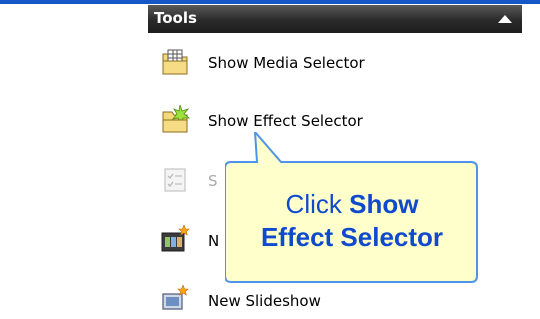 This screenshot has height=319, width=540. Describe the element at coordinates (175, 297) in the screenshot. I see `slideshow-star-icon` at that location.